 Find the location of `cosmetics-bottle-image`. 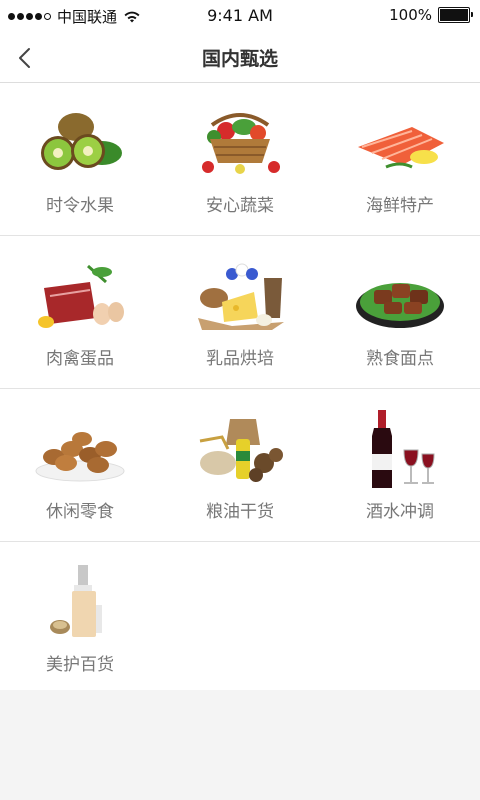

cosmetics-bottle-image is located at coordinates (80, 603).